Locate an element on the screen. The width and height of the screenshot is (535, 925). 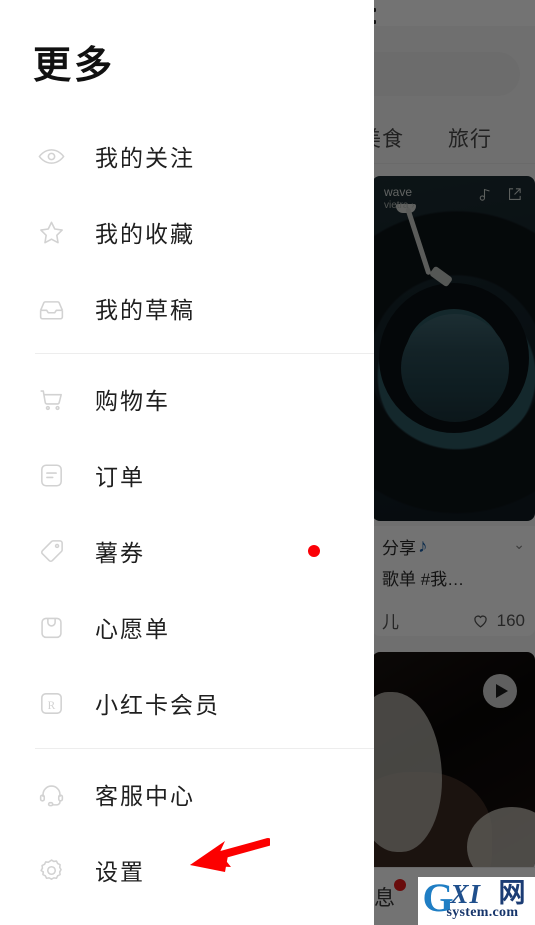
menu-item-label: 订单 is located at coordinates (120, 477).